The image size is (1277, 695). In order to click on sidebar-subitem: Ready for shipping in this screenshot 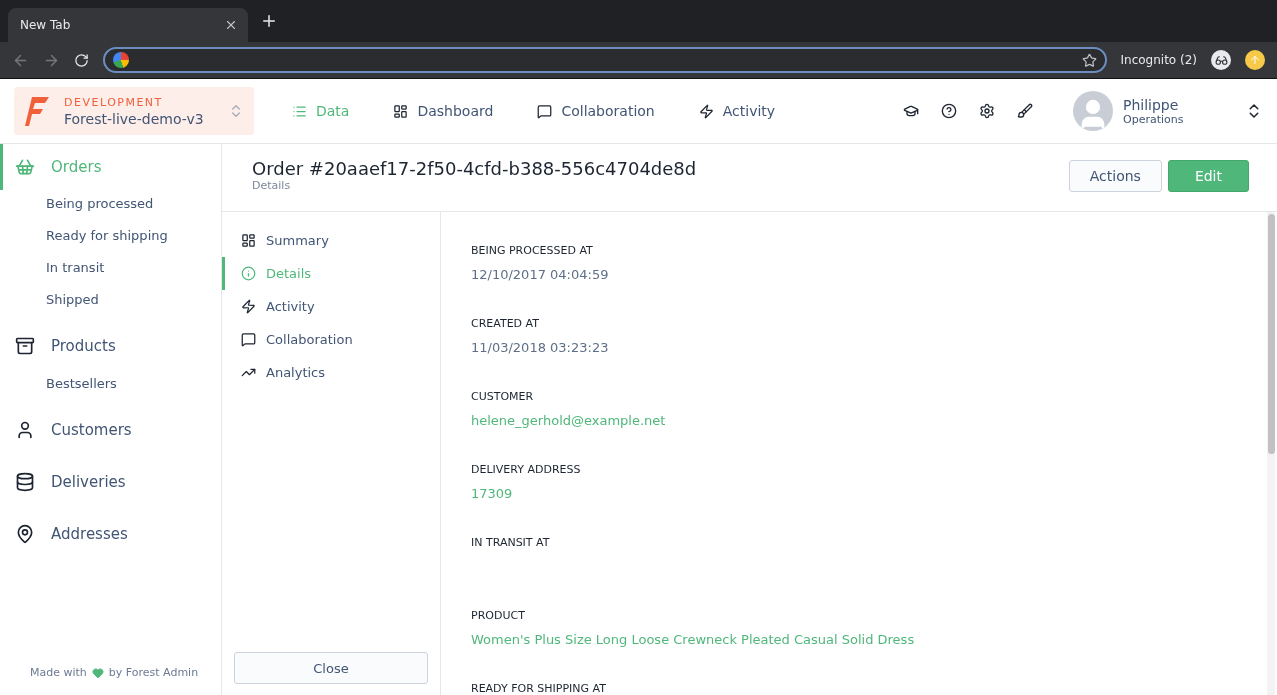, I will do `click(110, 238)`.